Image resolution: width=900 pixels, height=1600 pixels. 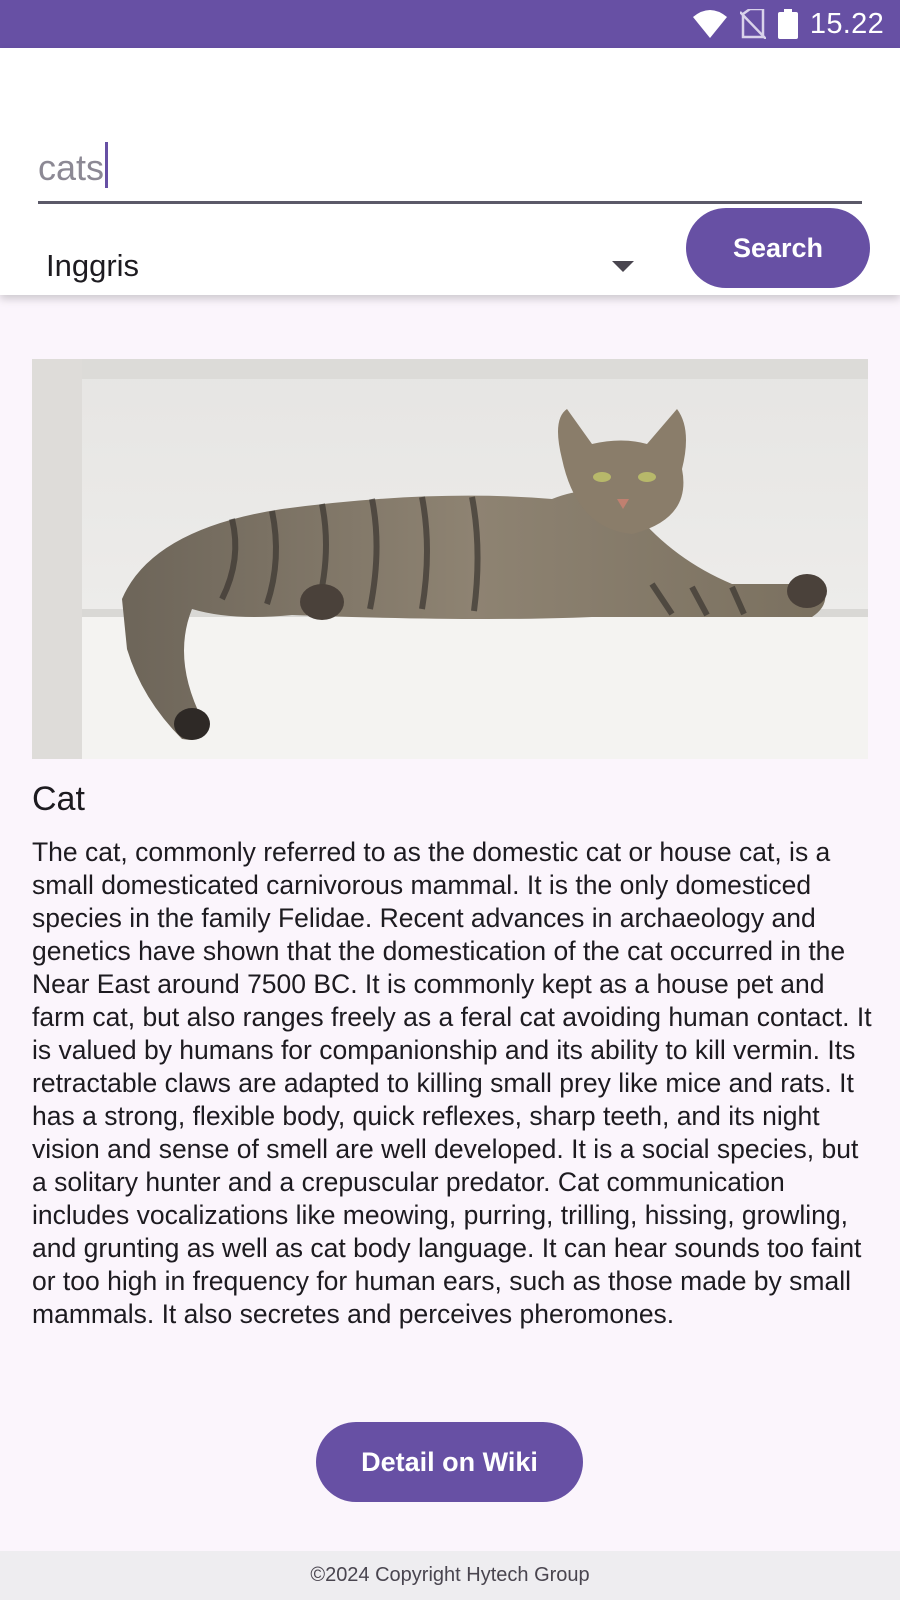 I want to click on status-bar: 15.22, so click(x=450, y=24).